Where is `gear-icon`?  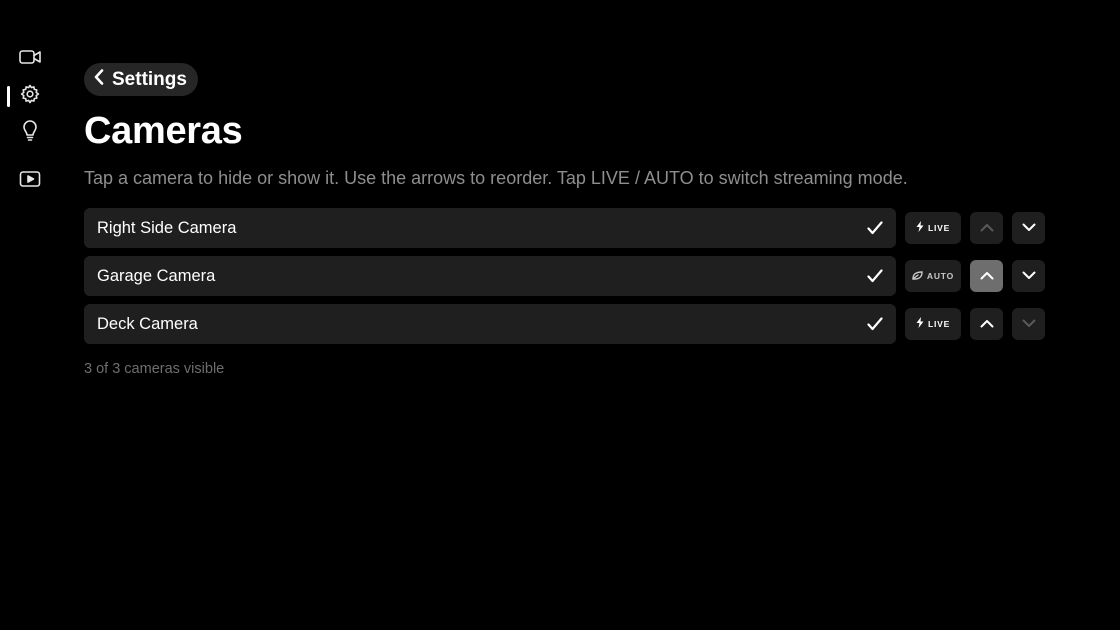 gear-icon is located at coordinates (30, 96).